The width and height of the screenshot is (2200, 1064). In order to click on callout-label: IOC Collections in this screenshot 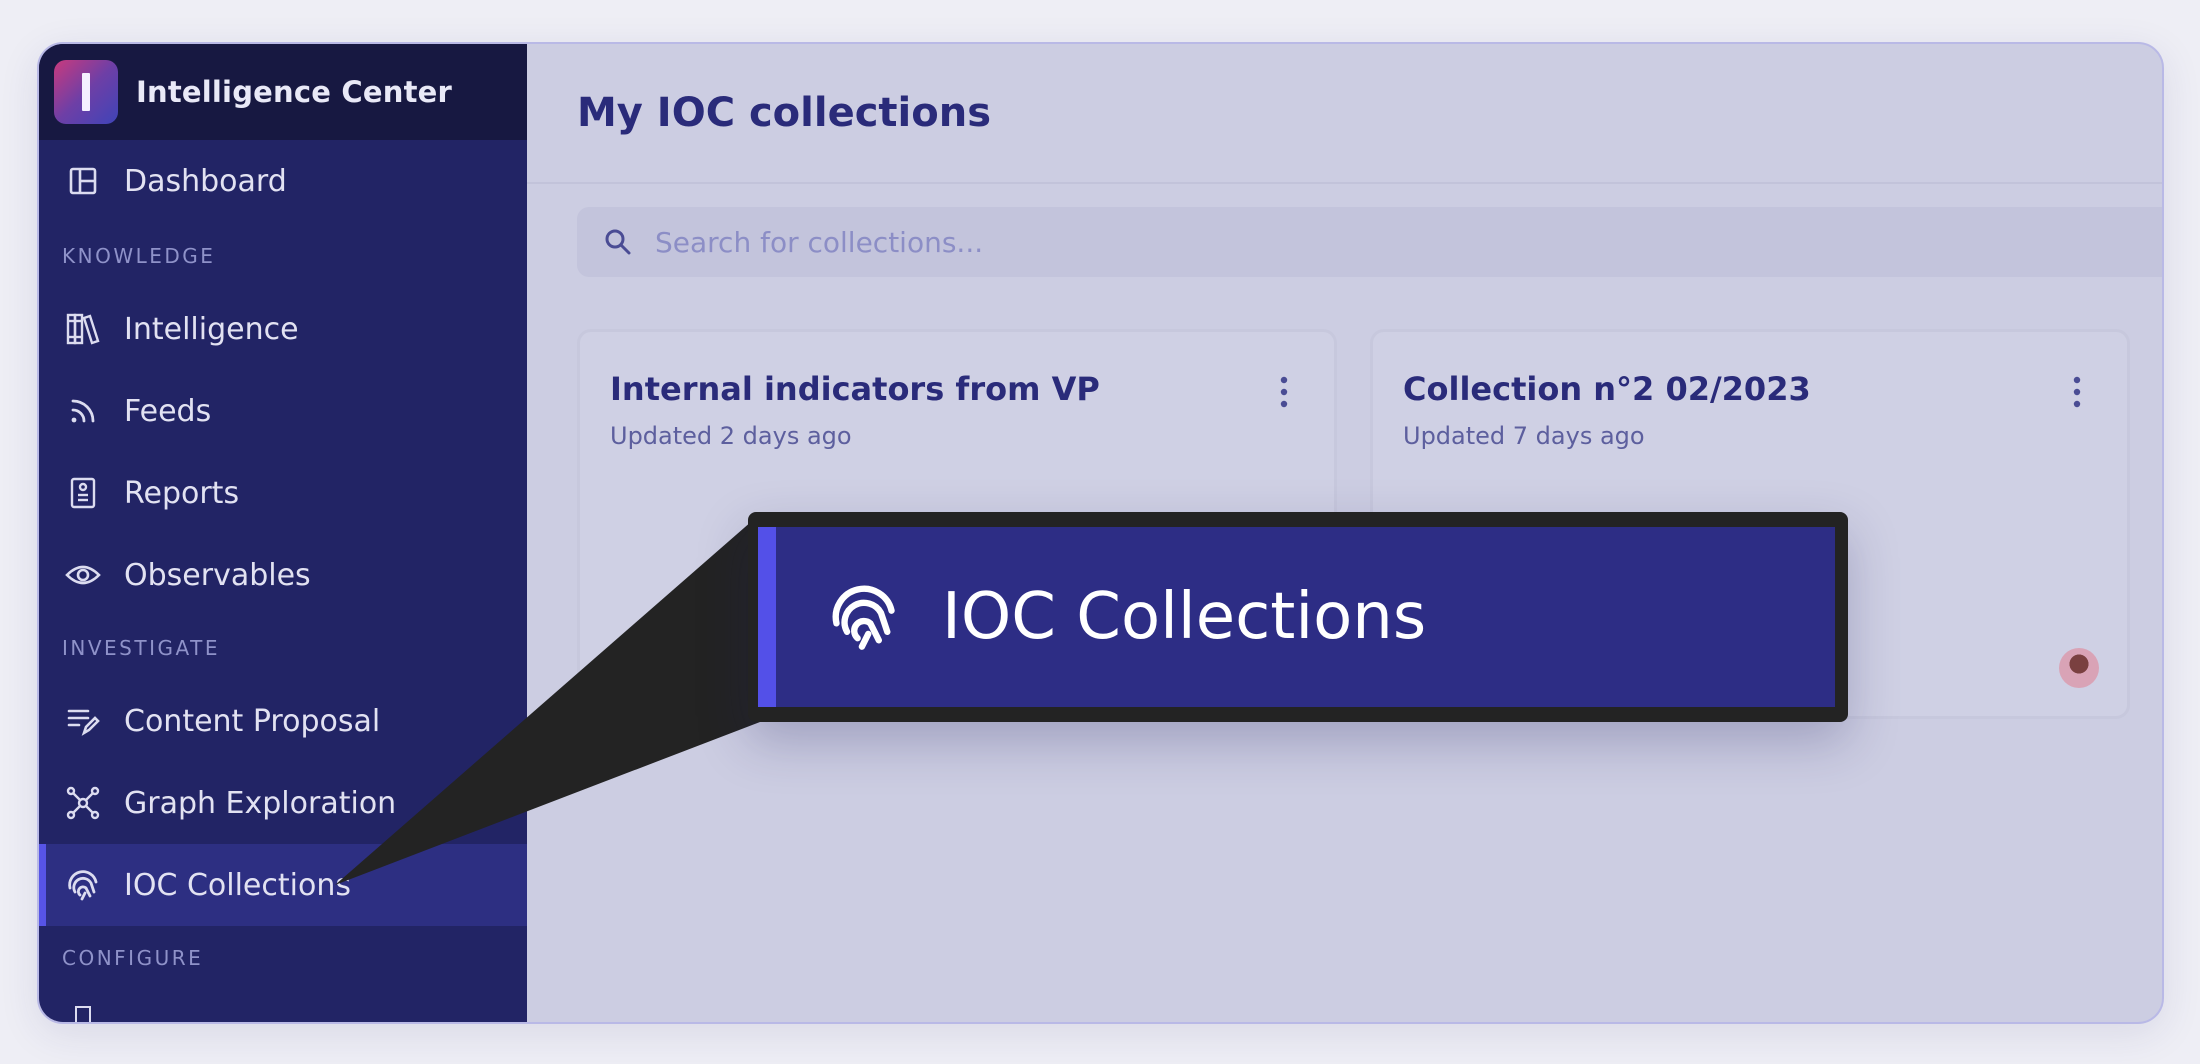, I will do `click(1184, 617)`.